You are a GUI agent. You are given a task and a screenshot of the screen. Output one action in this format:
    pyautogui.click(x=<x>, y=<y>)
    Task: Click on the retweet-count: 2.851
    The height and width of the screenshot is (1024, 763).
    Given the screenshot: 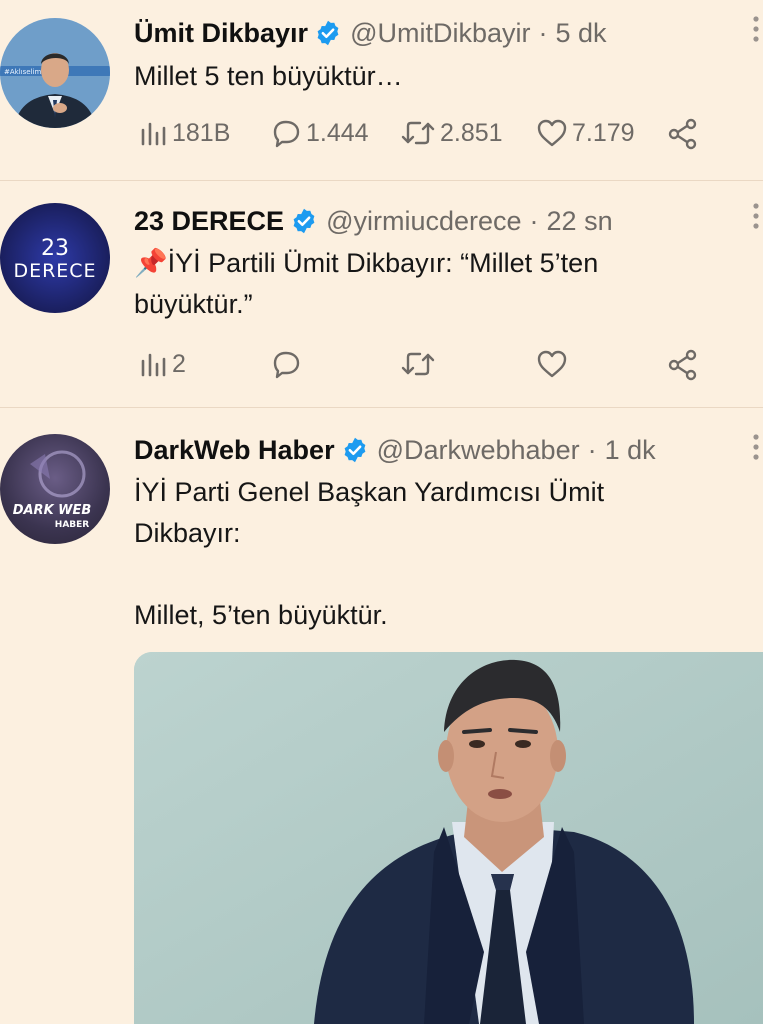 What is the action you would take?
    pyautogui.click(x=471, y=132)
    